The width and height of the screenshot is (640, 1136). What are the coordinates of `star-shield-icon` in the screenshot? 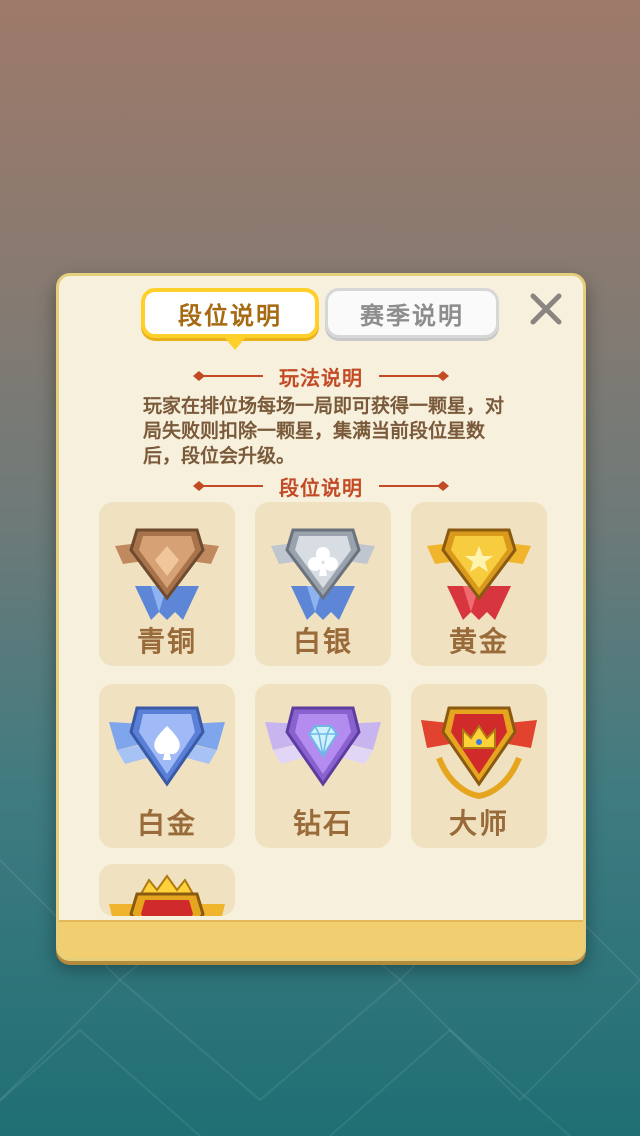 It's located at (479, 574).